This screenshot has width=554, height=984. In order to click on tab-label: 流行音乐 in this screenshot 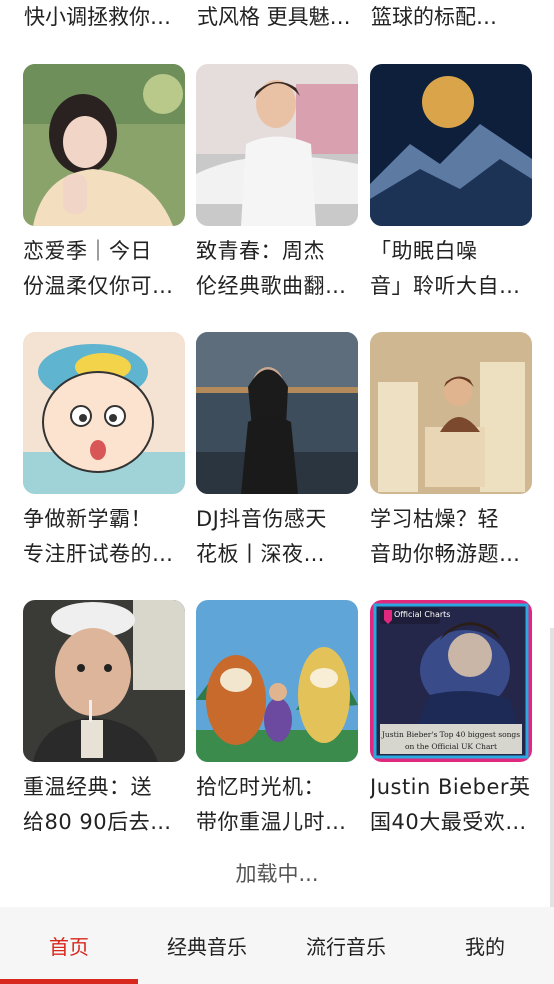, I will do `click(346, 947)`.